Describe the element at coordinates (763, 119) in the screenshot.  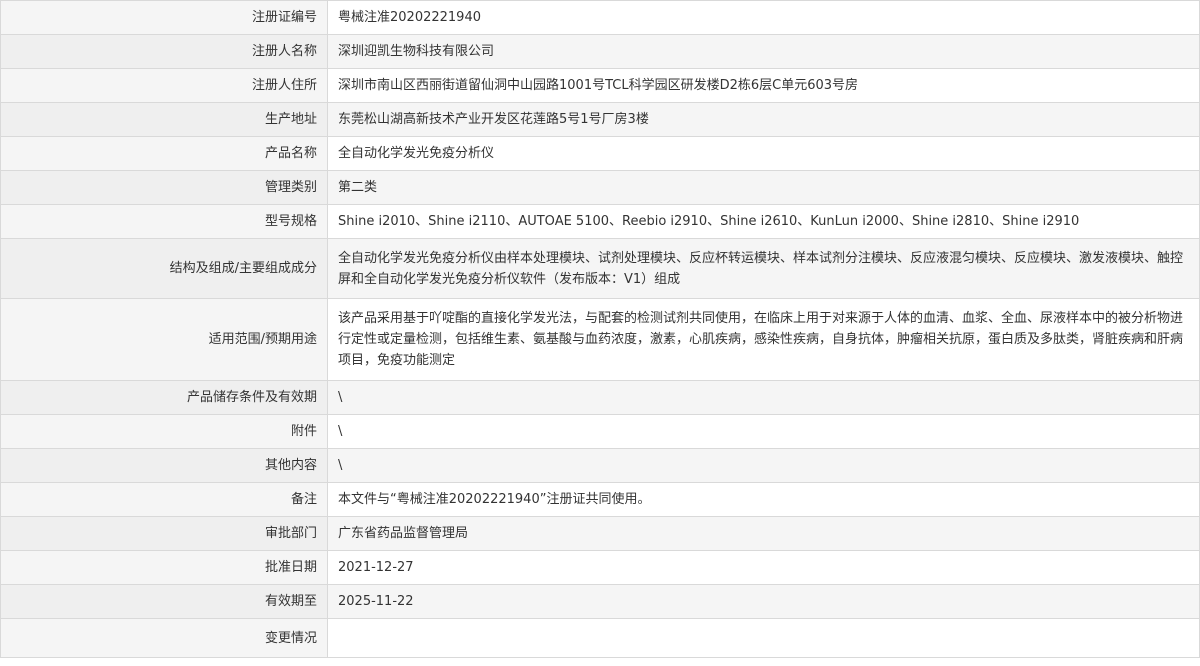
I see `row-value: 东莞松山湖高新技术产业开发区花莲路5号1号厂房3楼` at that location.